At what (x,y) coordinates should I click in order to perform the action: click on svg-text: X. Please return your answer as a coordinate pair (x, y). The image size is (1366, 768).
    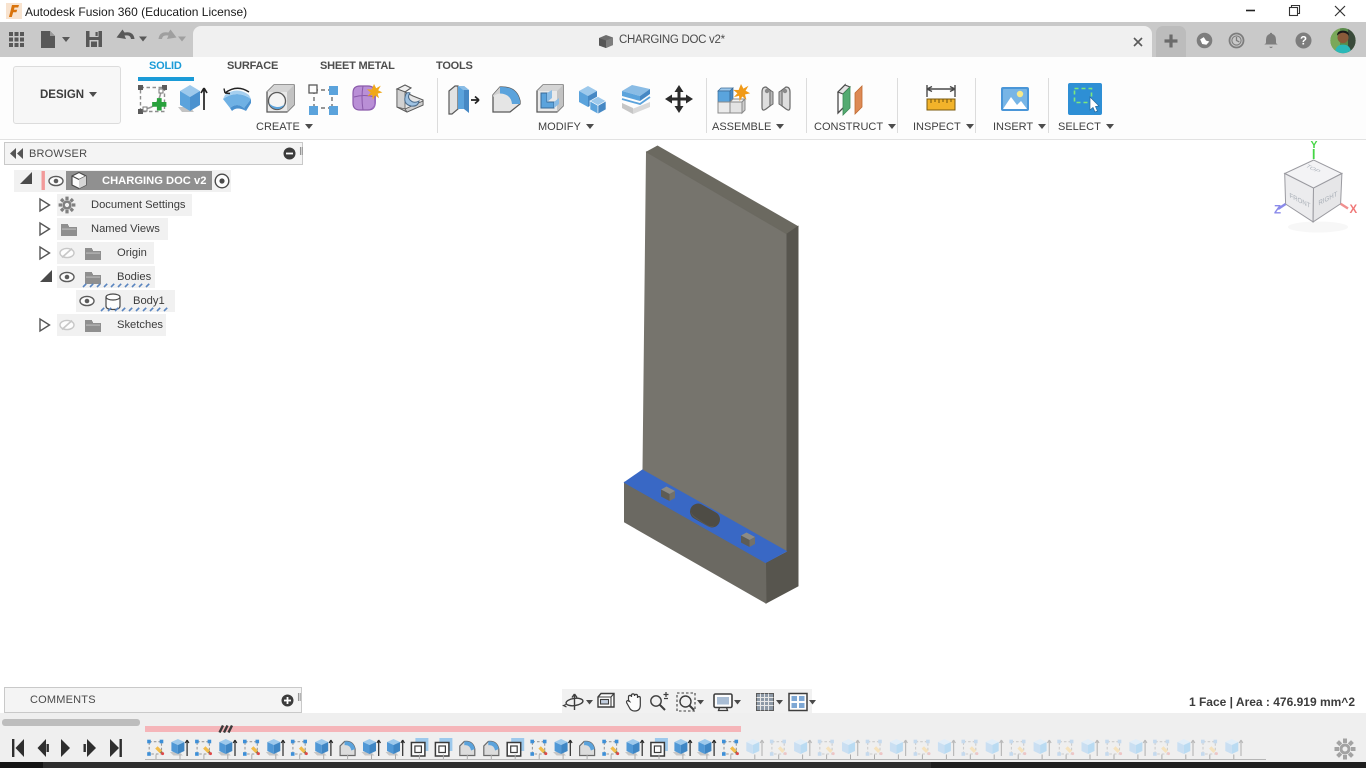
    Looking at the image, I should click on (1354, 210).